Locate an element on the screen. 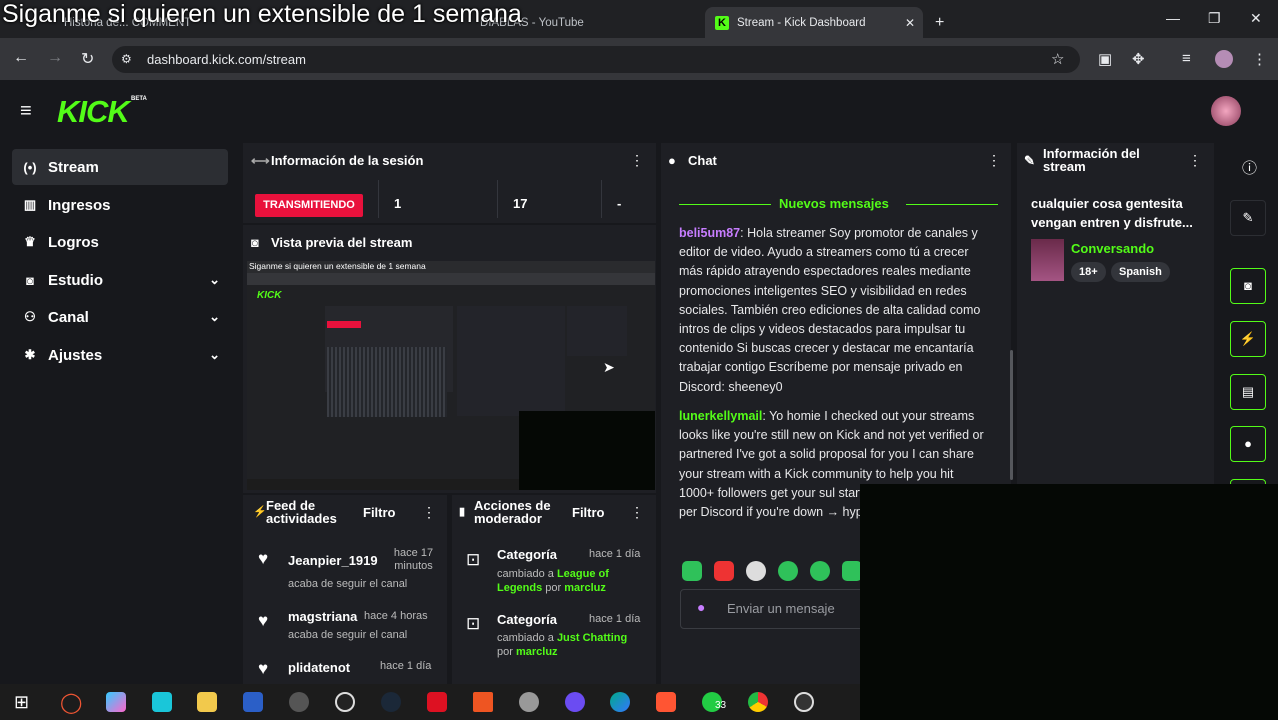  mod-filter-button: Filtro is located at coordinates (588, 512).